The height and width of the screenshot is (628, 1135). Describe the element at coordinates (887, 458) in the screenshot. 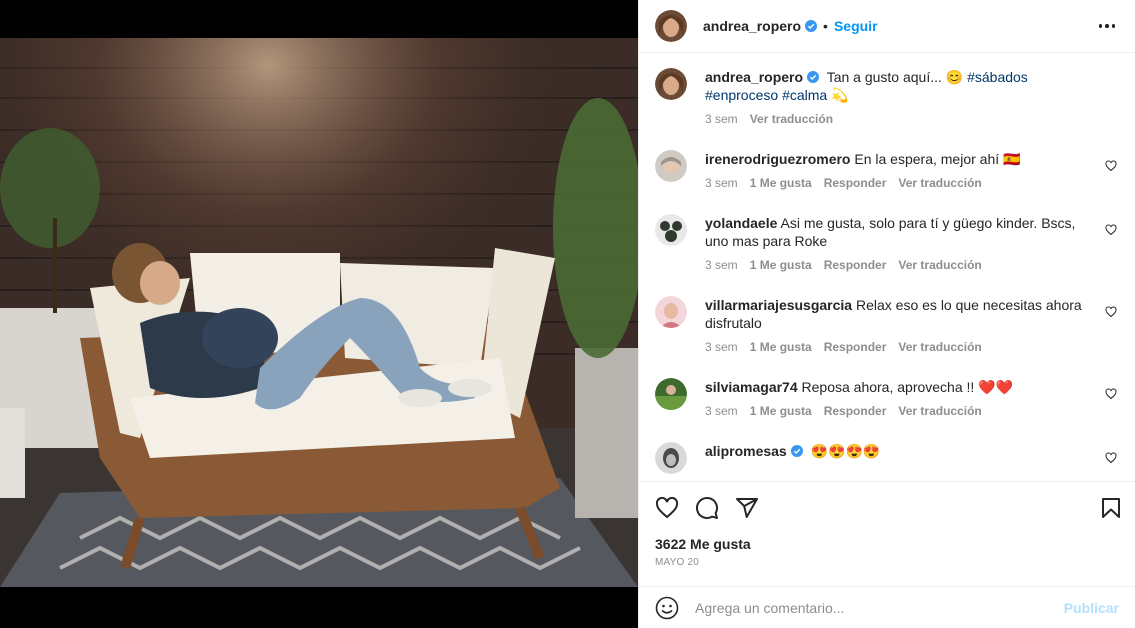

I see `comment-item: alipromesas 😍😍😍😍` at that location.